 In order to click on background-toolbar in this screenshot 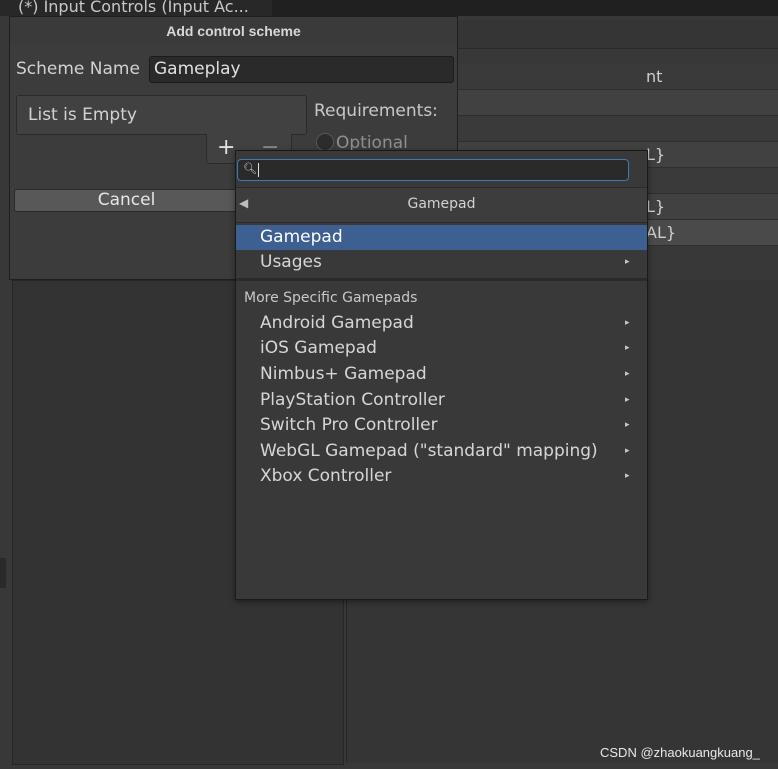, I will do `click(618, 34)`.